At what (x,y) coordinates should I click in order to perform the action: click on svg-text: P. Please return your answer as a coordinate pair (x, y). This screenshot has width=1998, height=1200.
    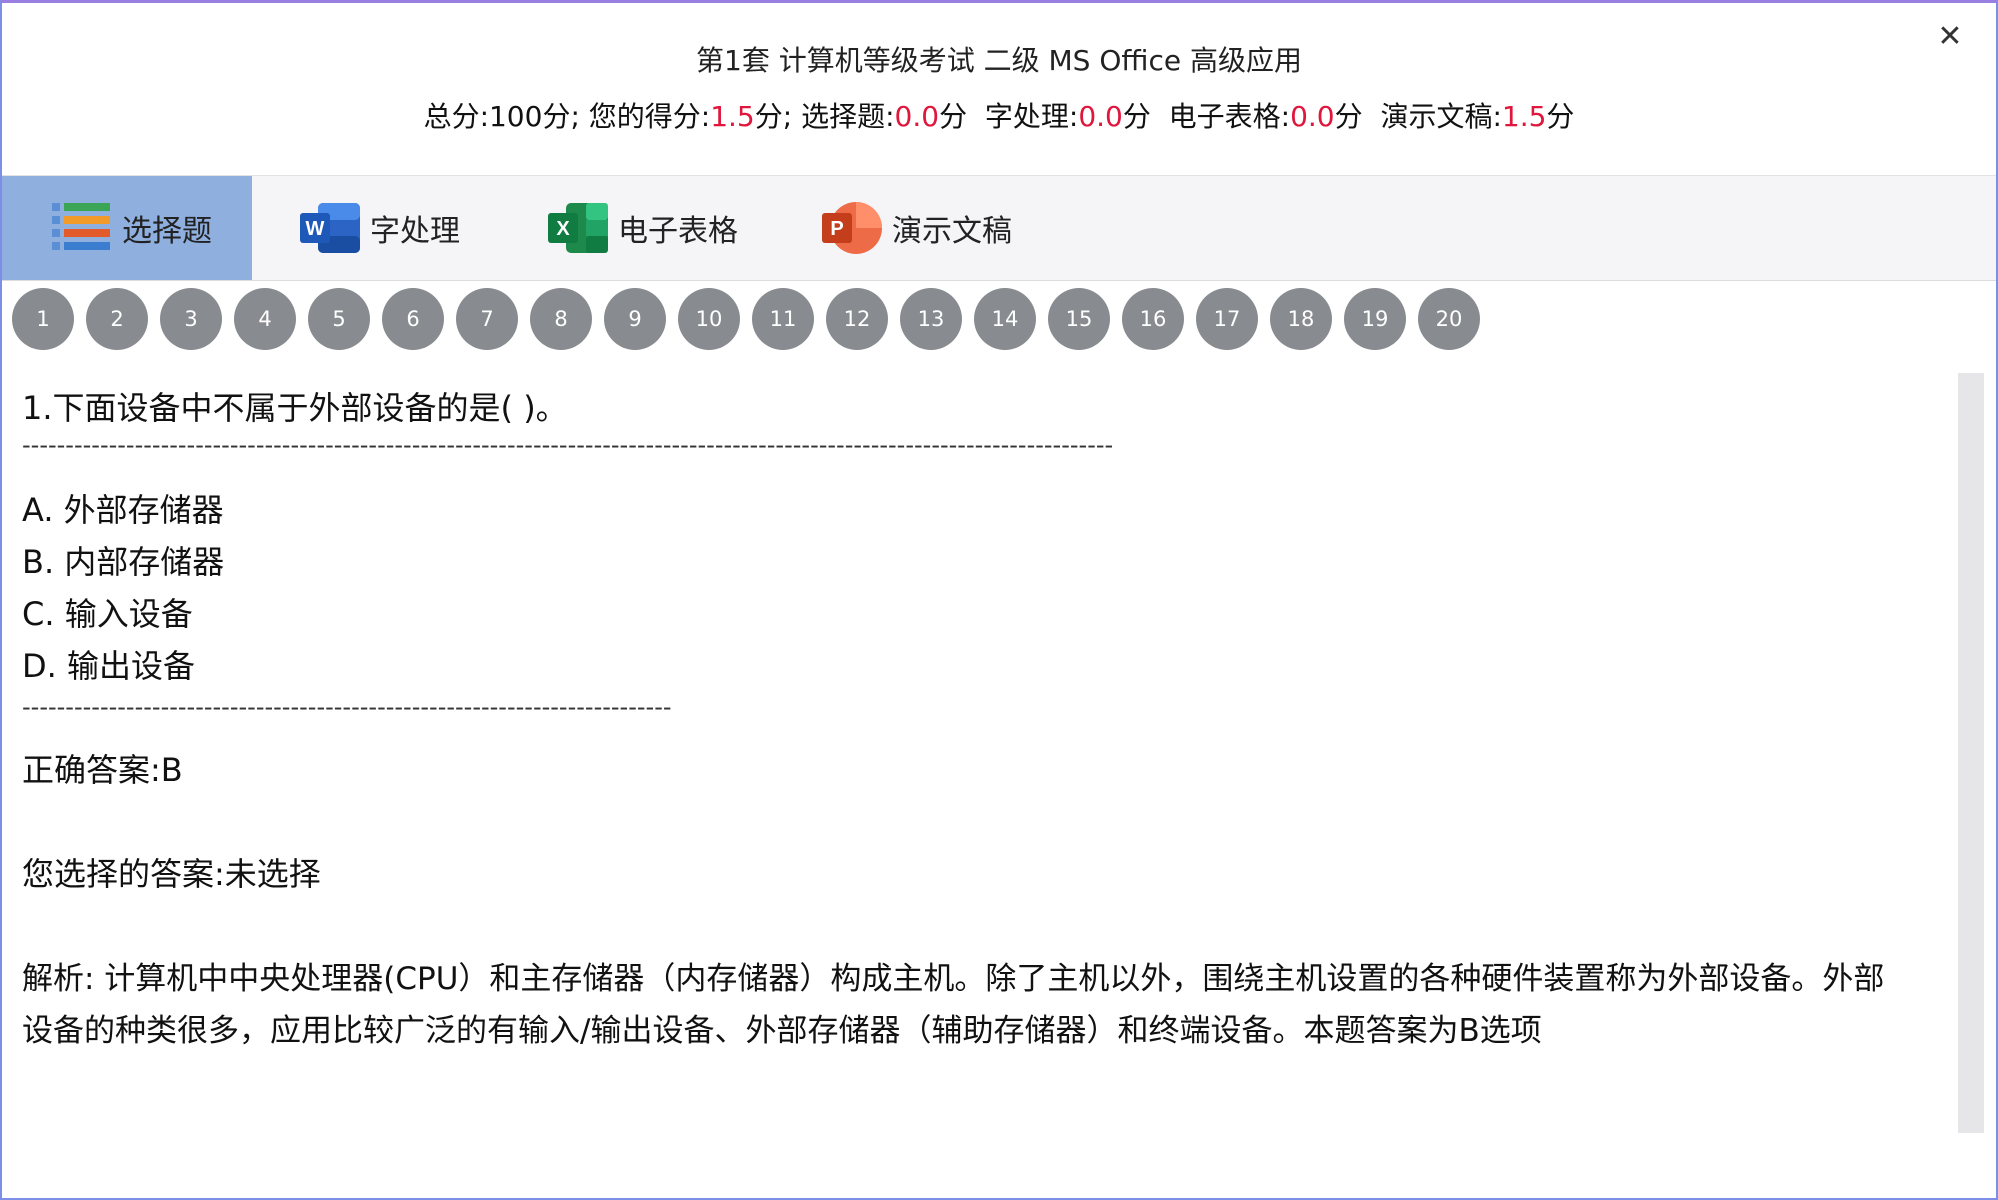
    Looking at the image, I should click on (836, 229).